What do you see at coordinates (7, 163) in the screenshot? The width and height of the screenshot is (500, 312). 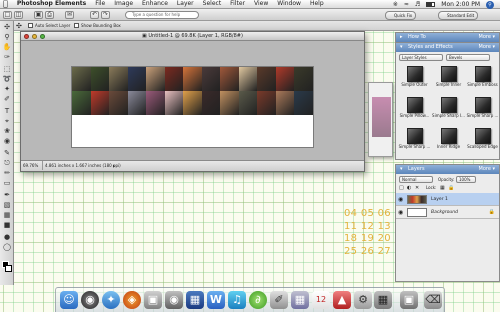 I see `clone-stamp-icon: ⎋` at bounding box center [7, 163].